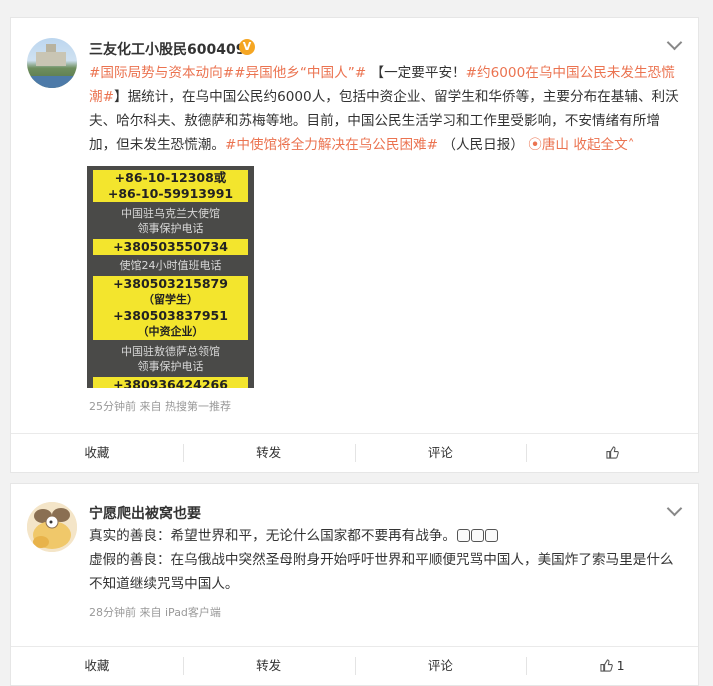  What do you see at coordinates (145, 513) in the screenshot?
I see `username: 宁愿爬出被窝也要` at bounding box center [145, 513].